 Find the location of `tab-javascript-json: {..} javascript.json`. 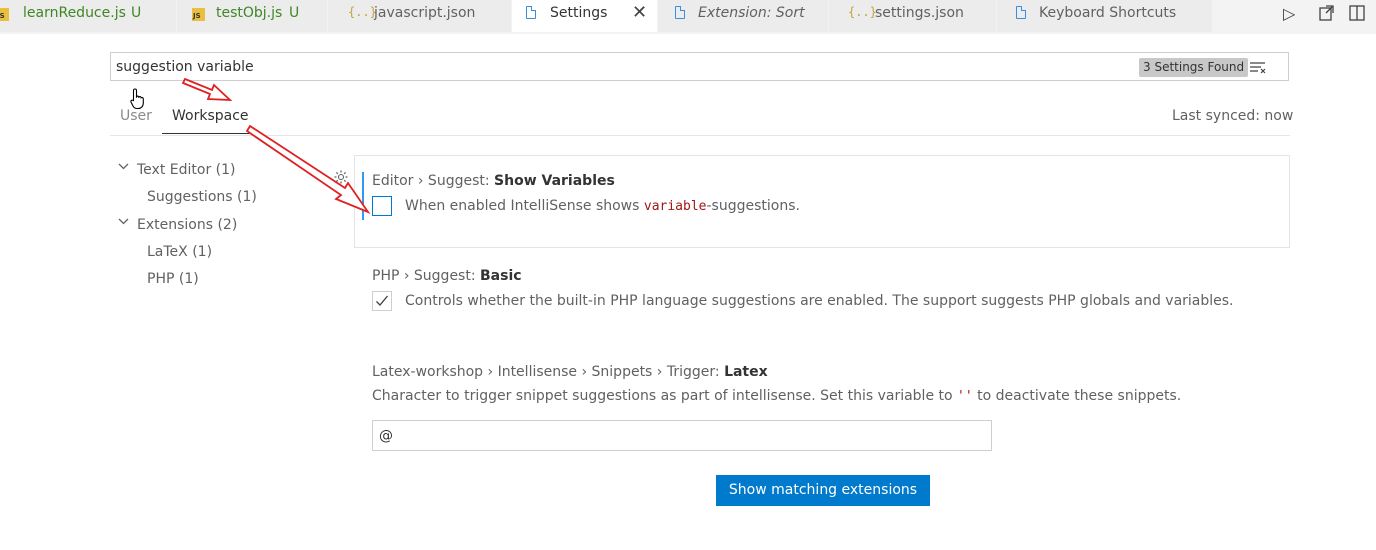

tab-javascript-json: {..} javascript.json is located at coordinates (420, 16).